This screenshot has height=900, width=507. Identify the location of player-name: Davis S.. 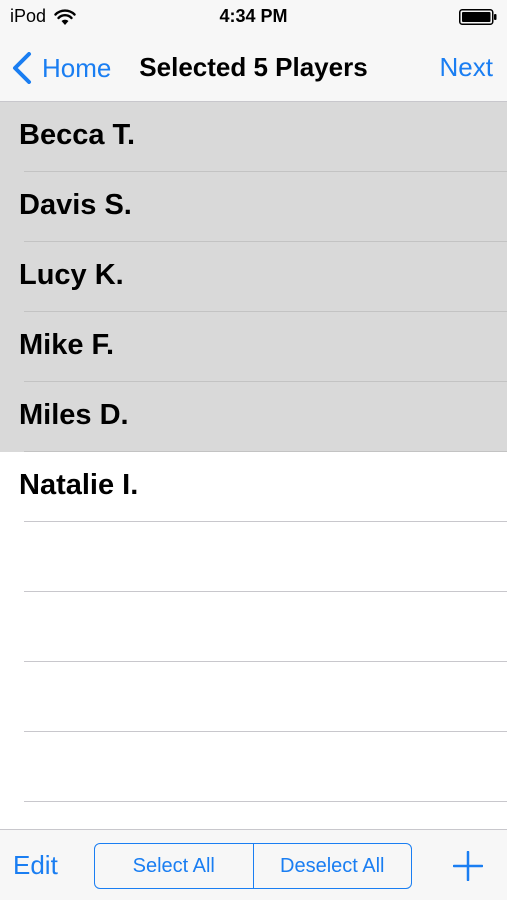
(75, 205).